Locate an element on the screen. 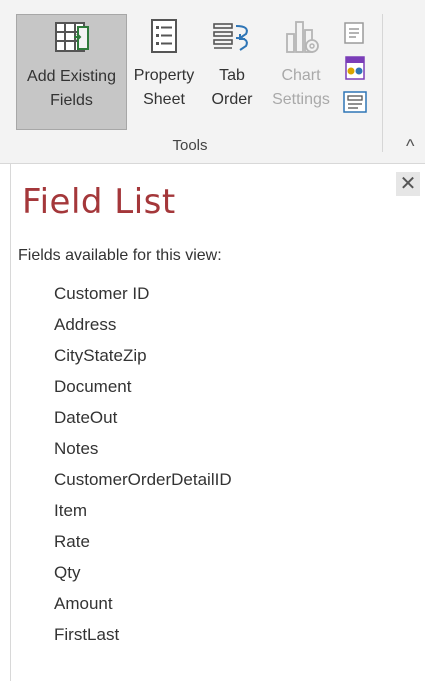 The image size is (425, 681). field-item-customerorderdetailid: CustomerOrderDetailID is located at coordinates (143, 482).